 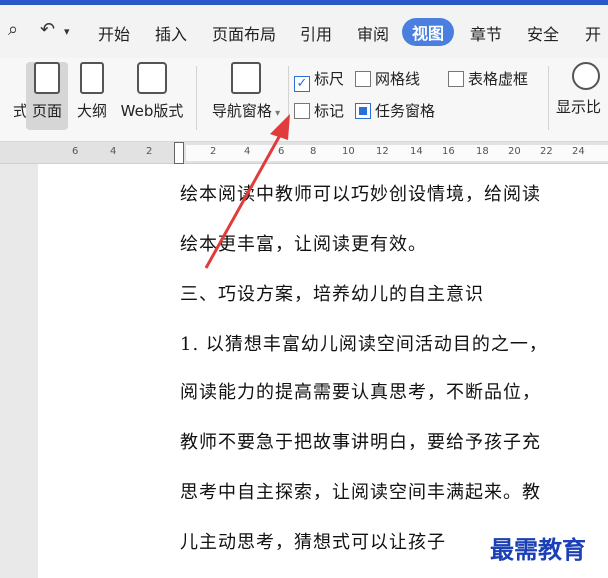 What do you see at coordinates (593, 33) in the screenshot?
I see `tab-developer: 开` at bounding box center [593, 33].